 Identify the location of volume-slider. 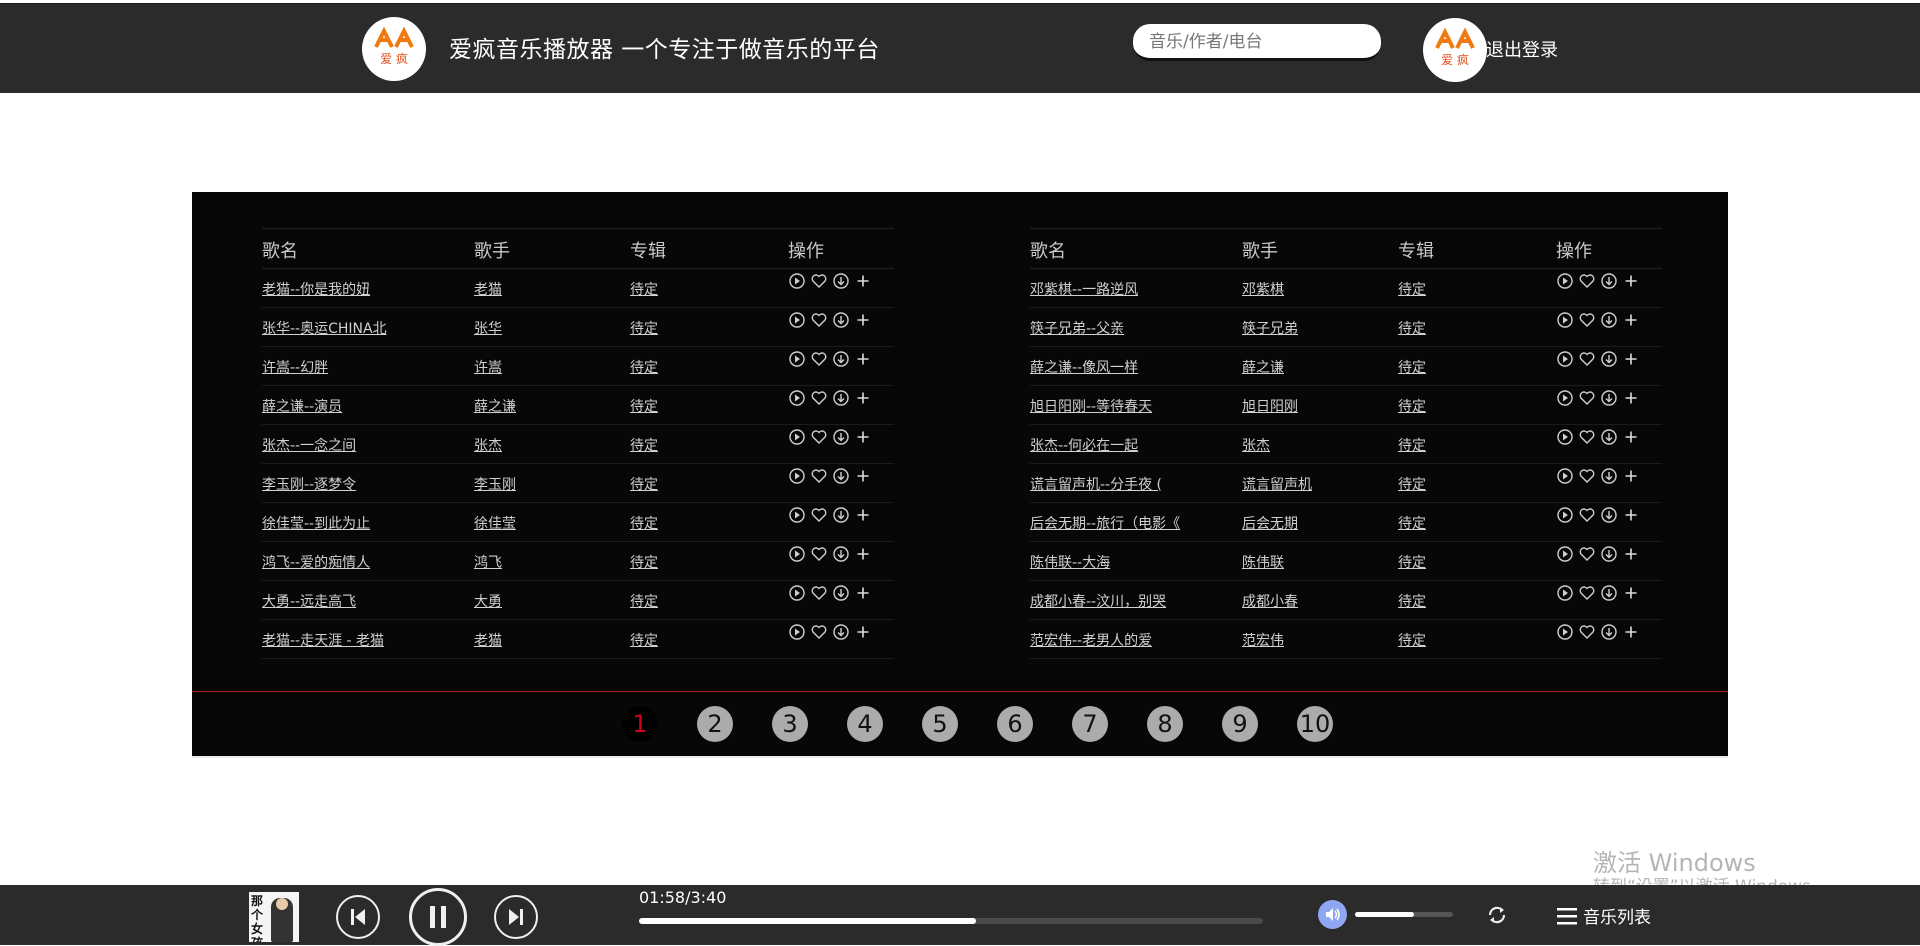
(1404, 914).